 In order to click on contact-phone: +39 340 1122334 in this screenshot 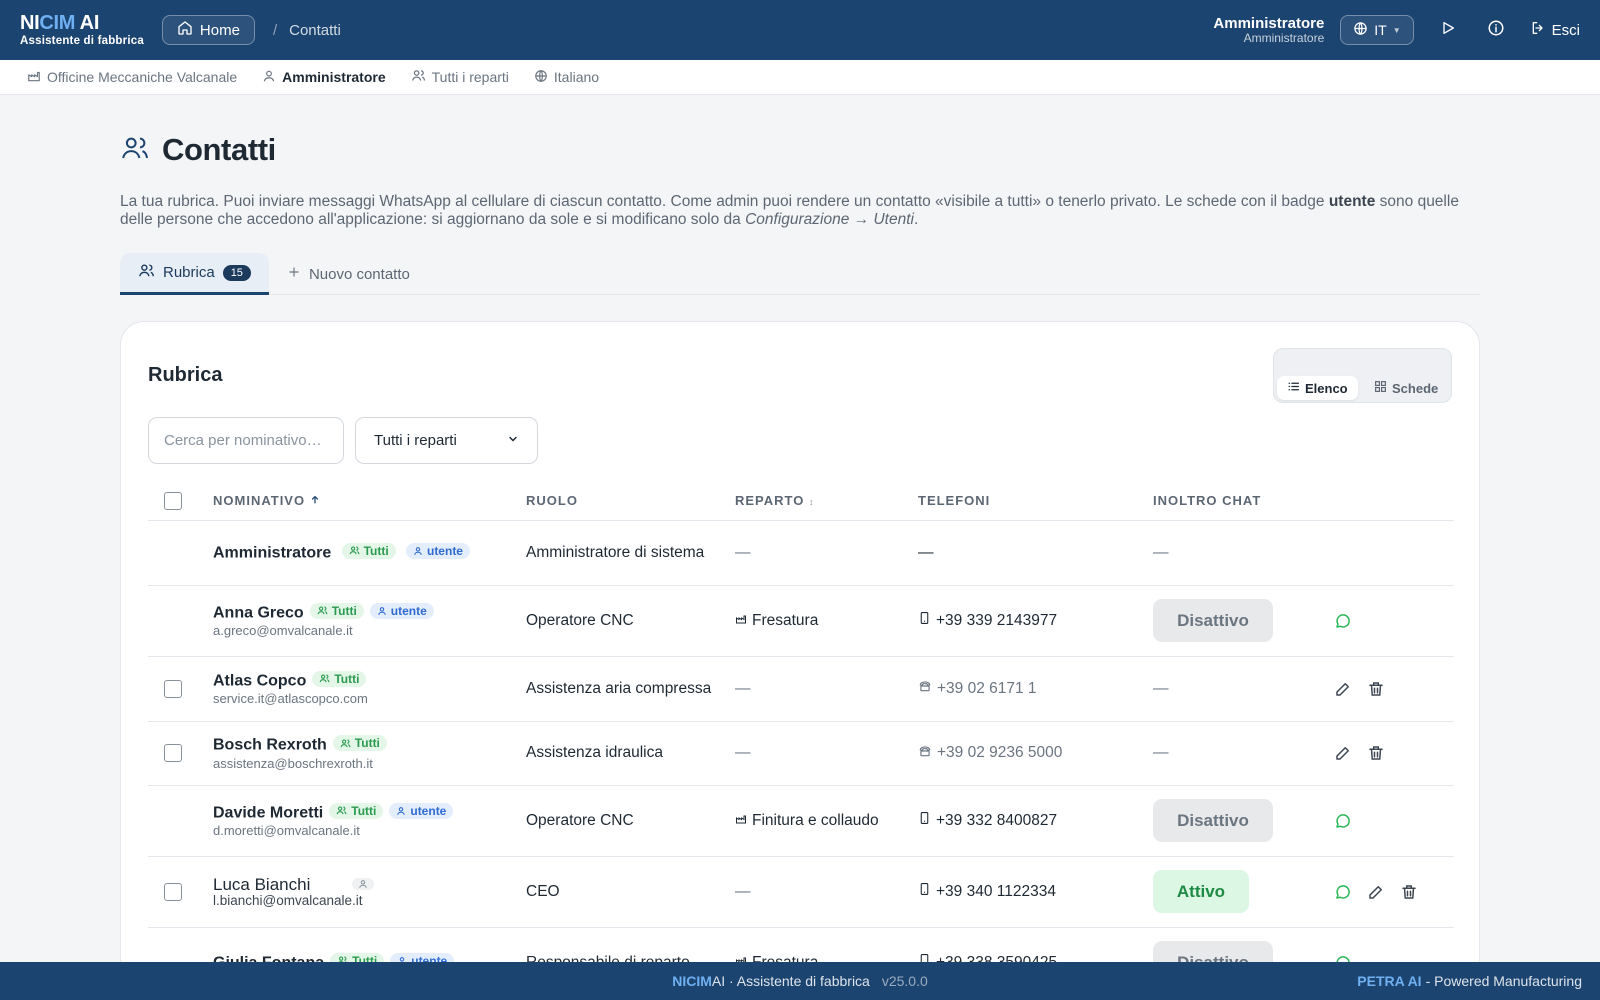, I will do `click(1035, 891)`.